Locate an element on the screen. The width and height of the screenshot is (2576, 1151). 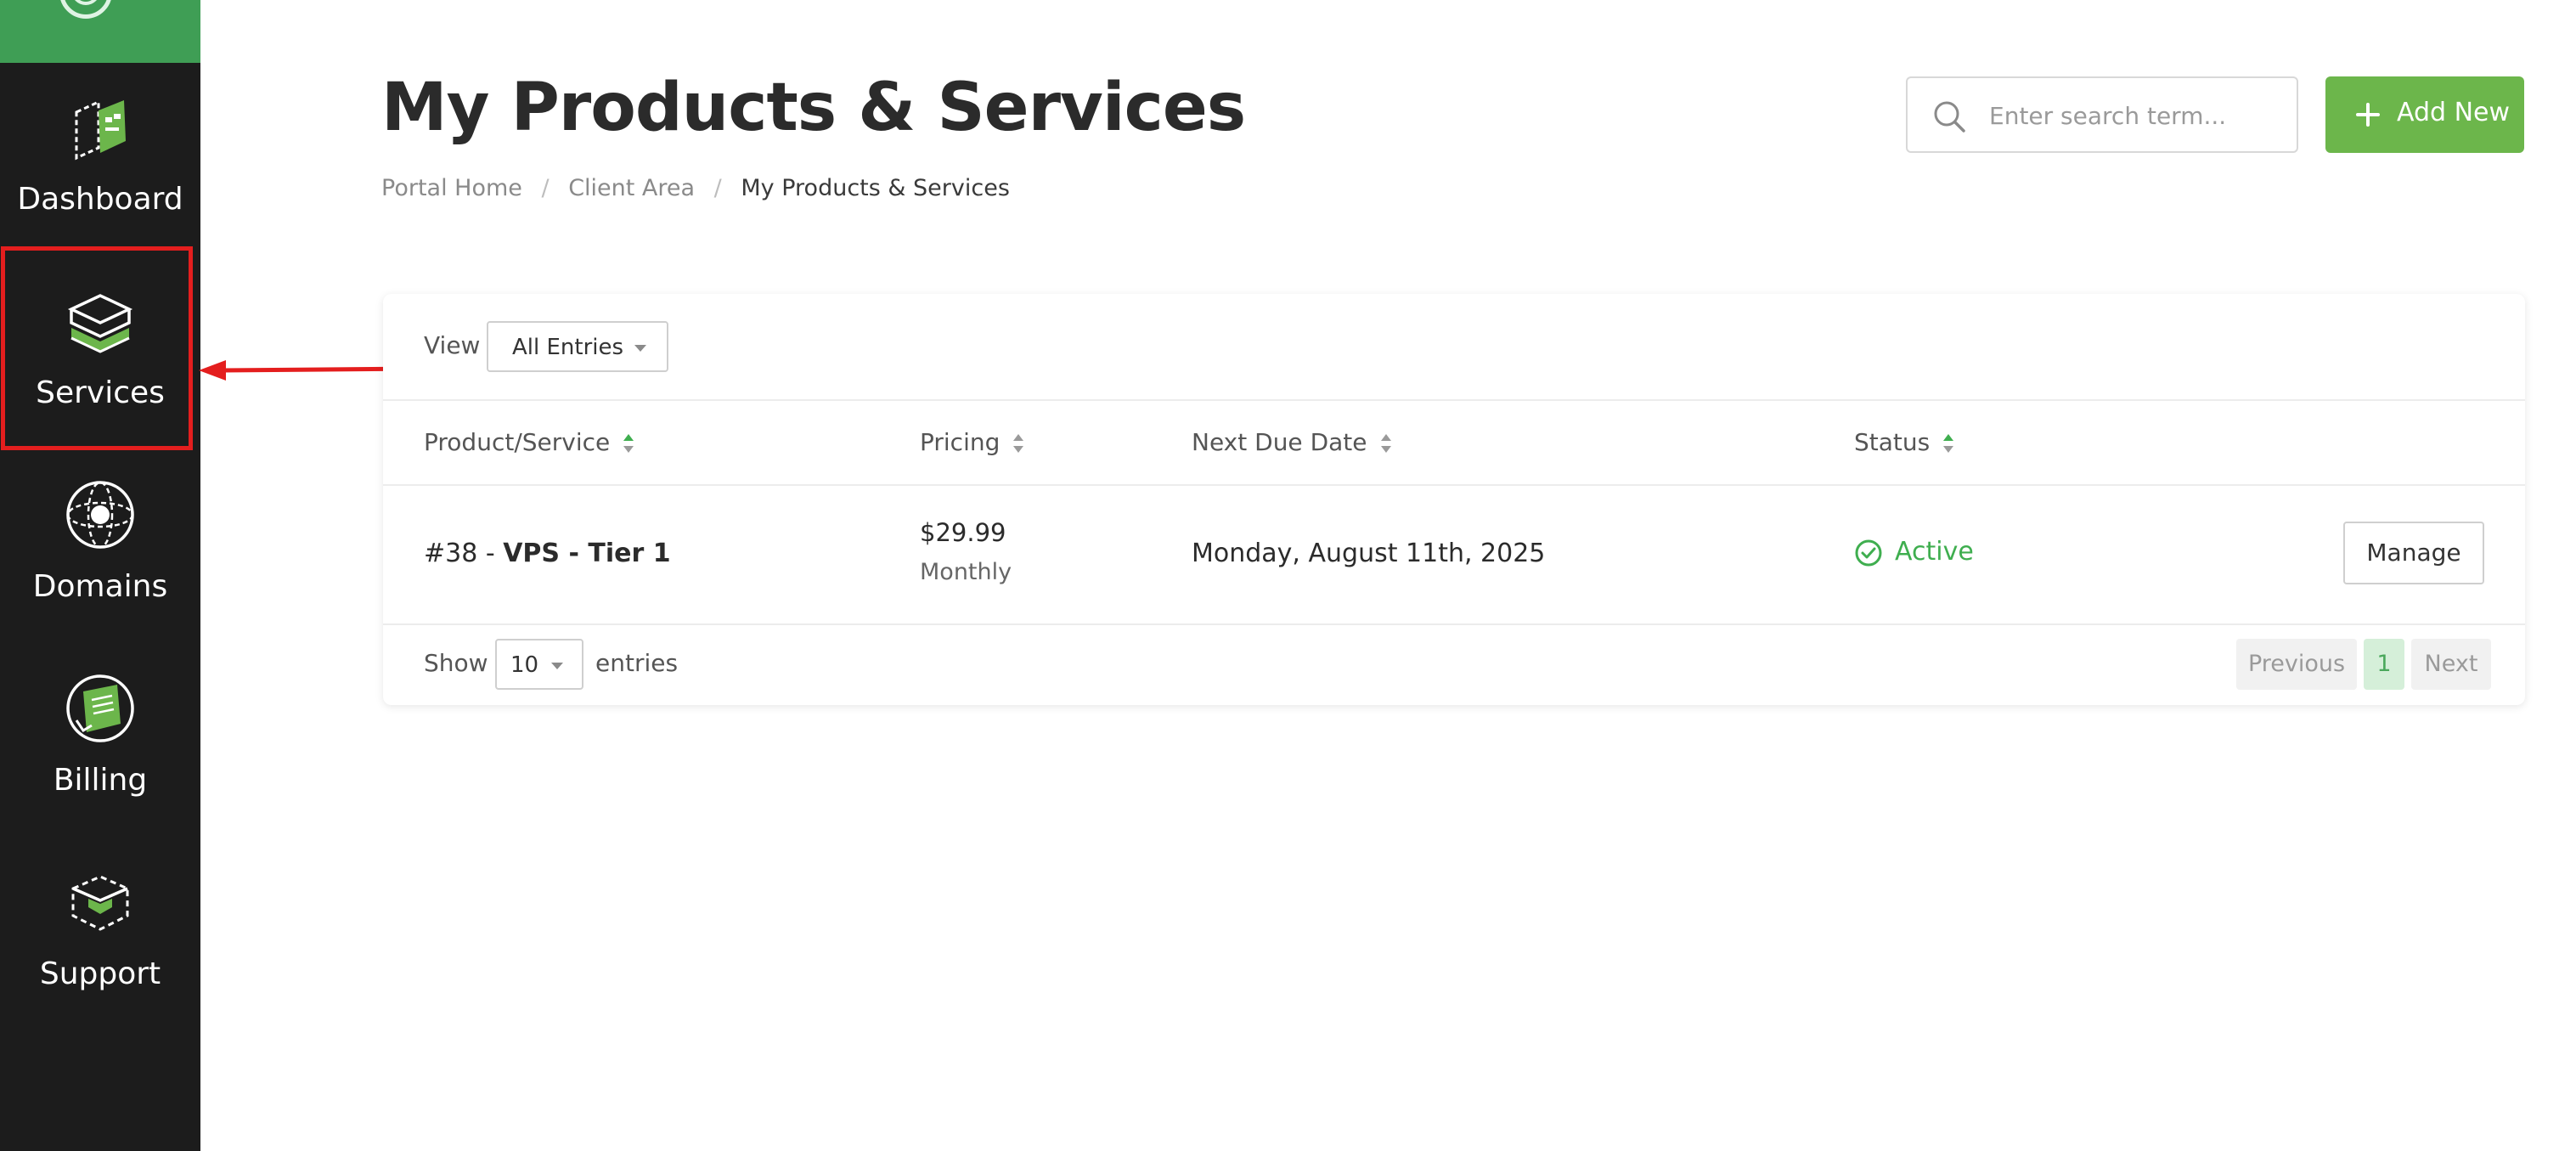
sidebar-item-label: Support is located at coordinates (100, 974).